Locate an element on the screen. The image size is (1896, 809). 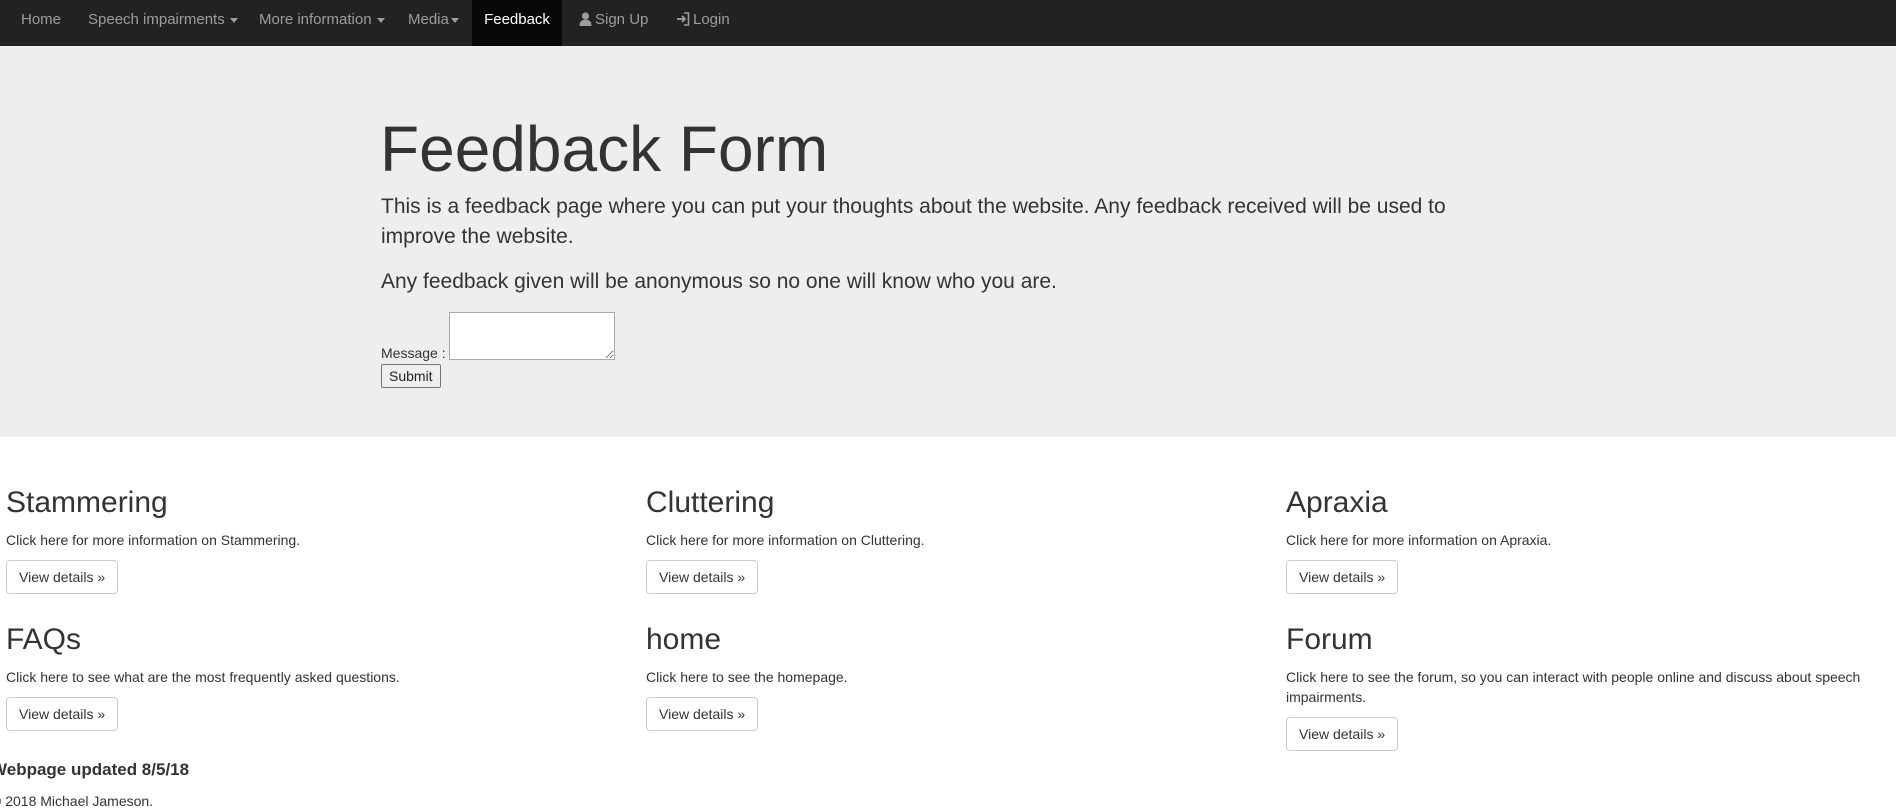
user-icon is located at coordinates (585, 19).